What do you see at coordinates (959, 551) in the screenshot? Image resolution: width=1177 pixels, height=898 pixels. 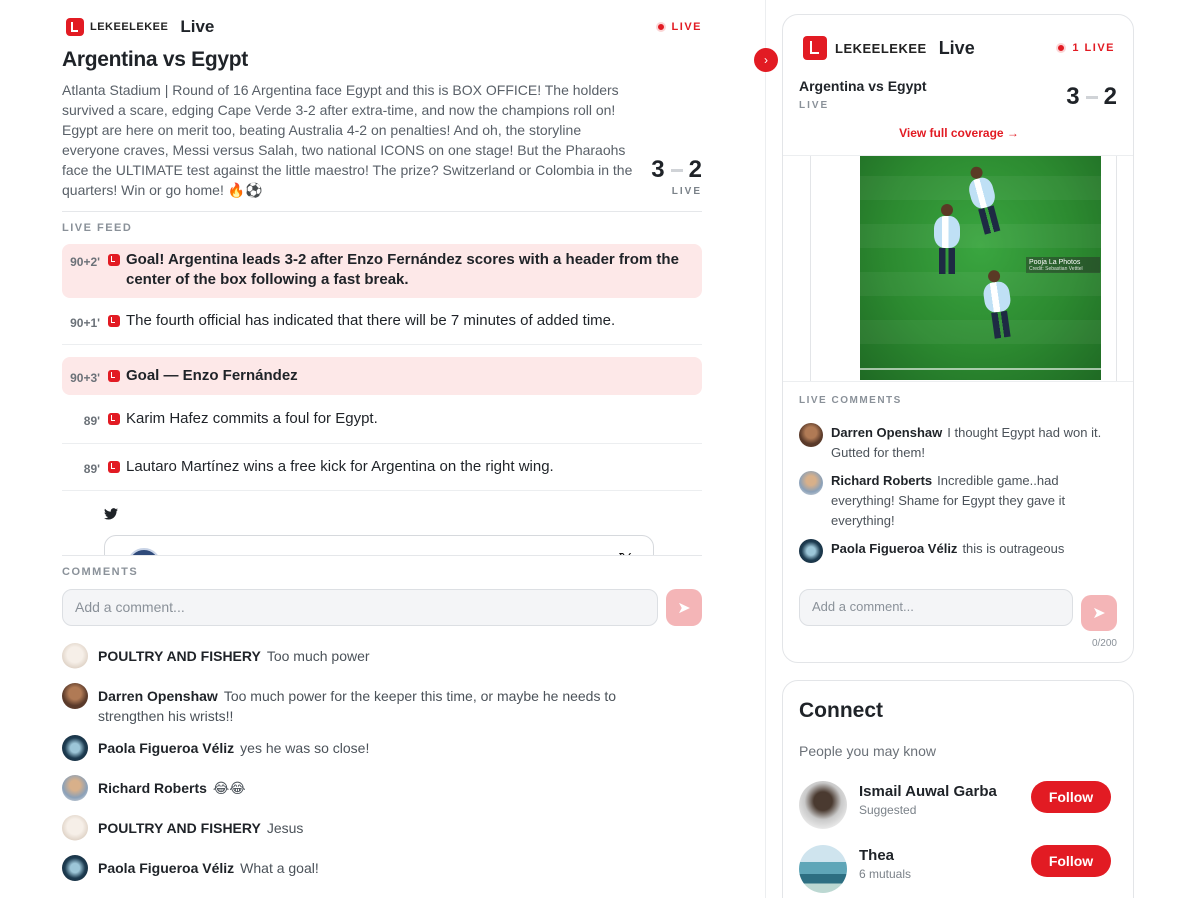 I see `live-comment: Paola Figueroa Véliz this is outrageous` at bounding box center [959, 551].